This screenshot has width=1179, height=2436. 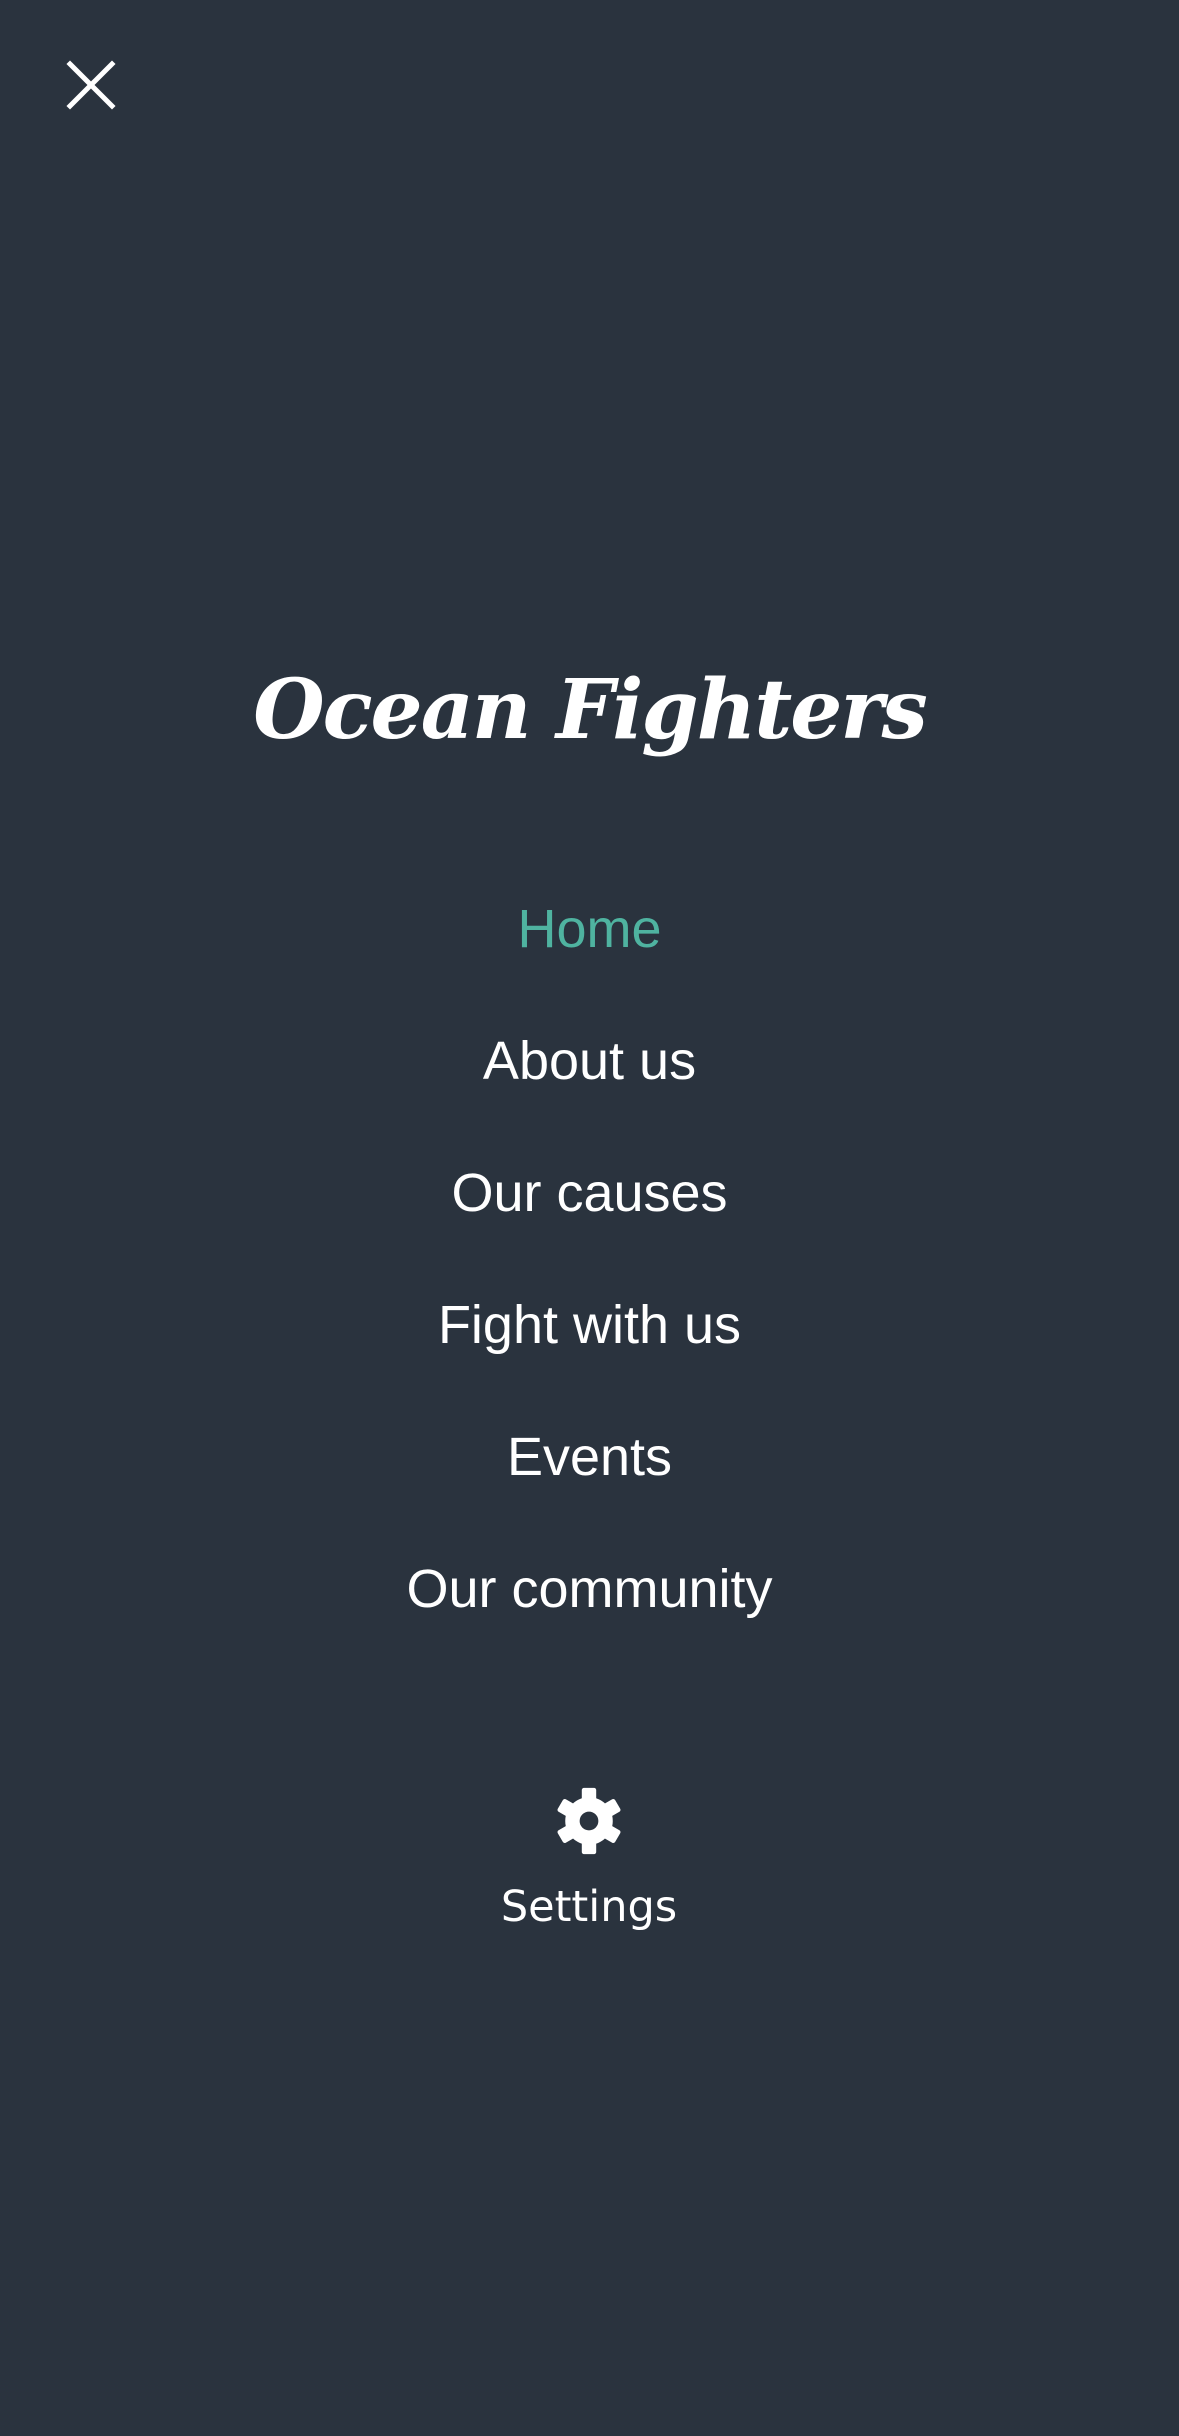 I want to click on gear-icon, so click(x=589, y=1821).